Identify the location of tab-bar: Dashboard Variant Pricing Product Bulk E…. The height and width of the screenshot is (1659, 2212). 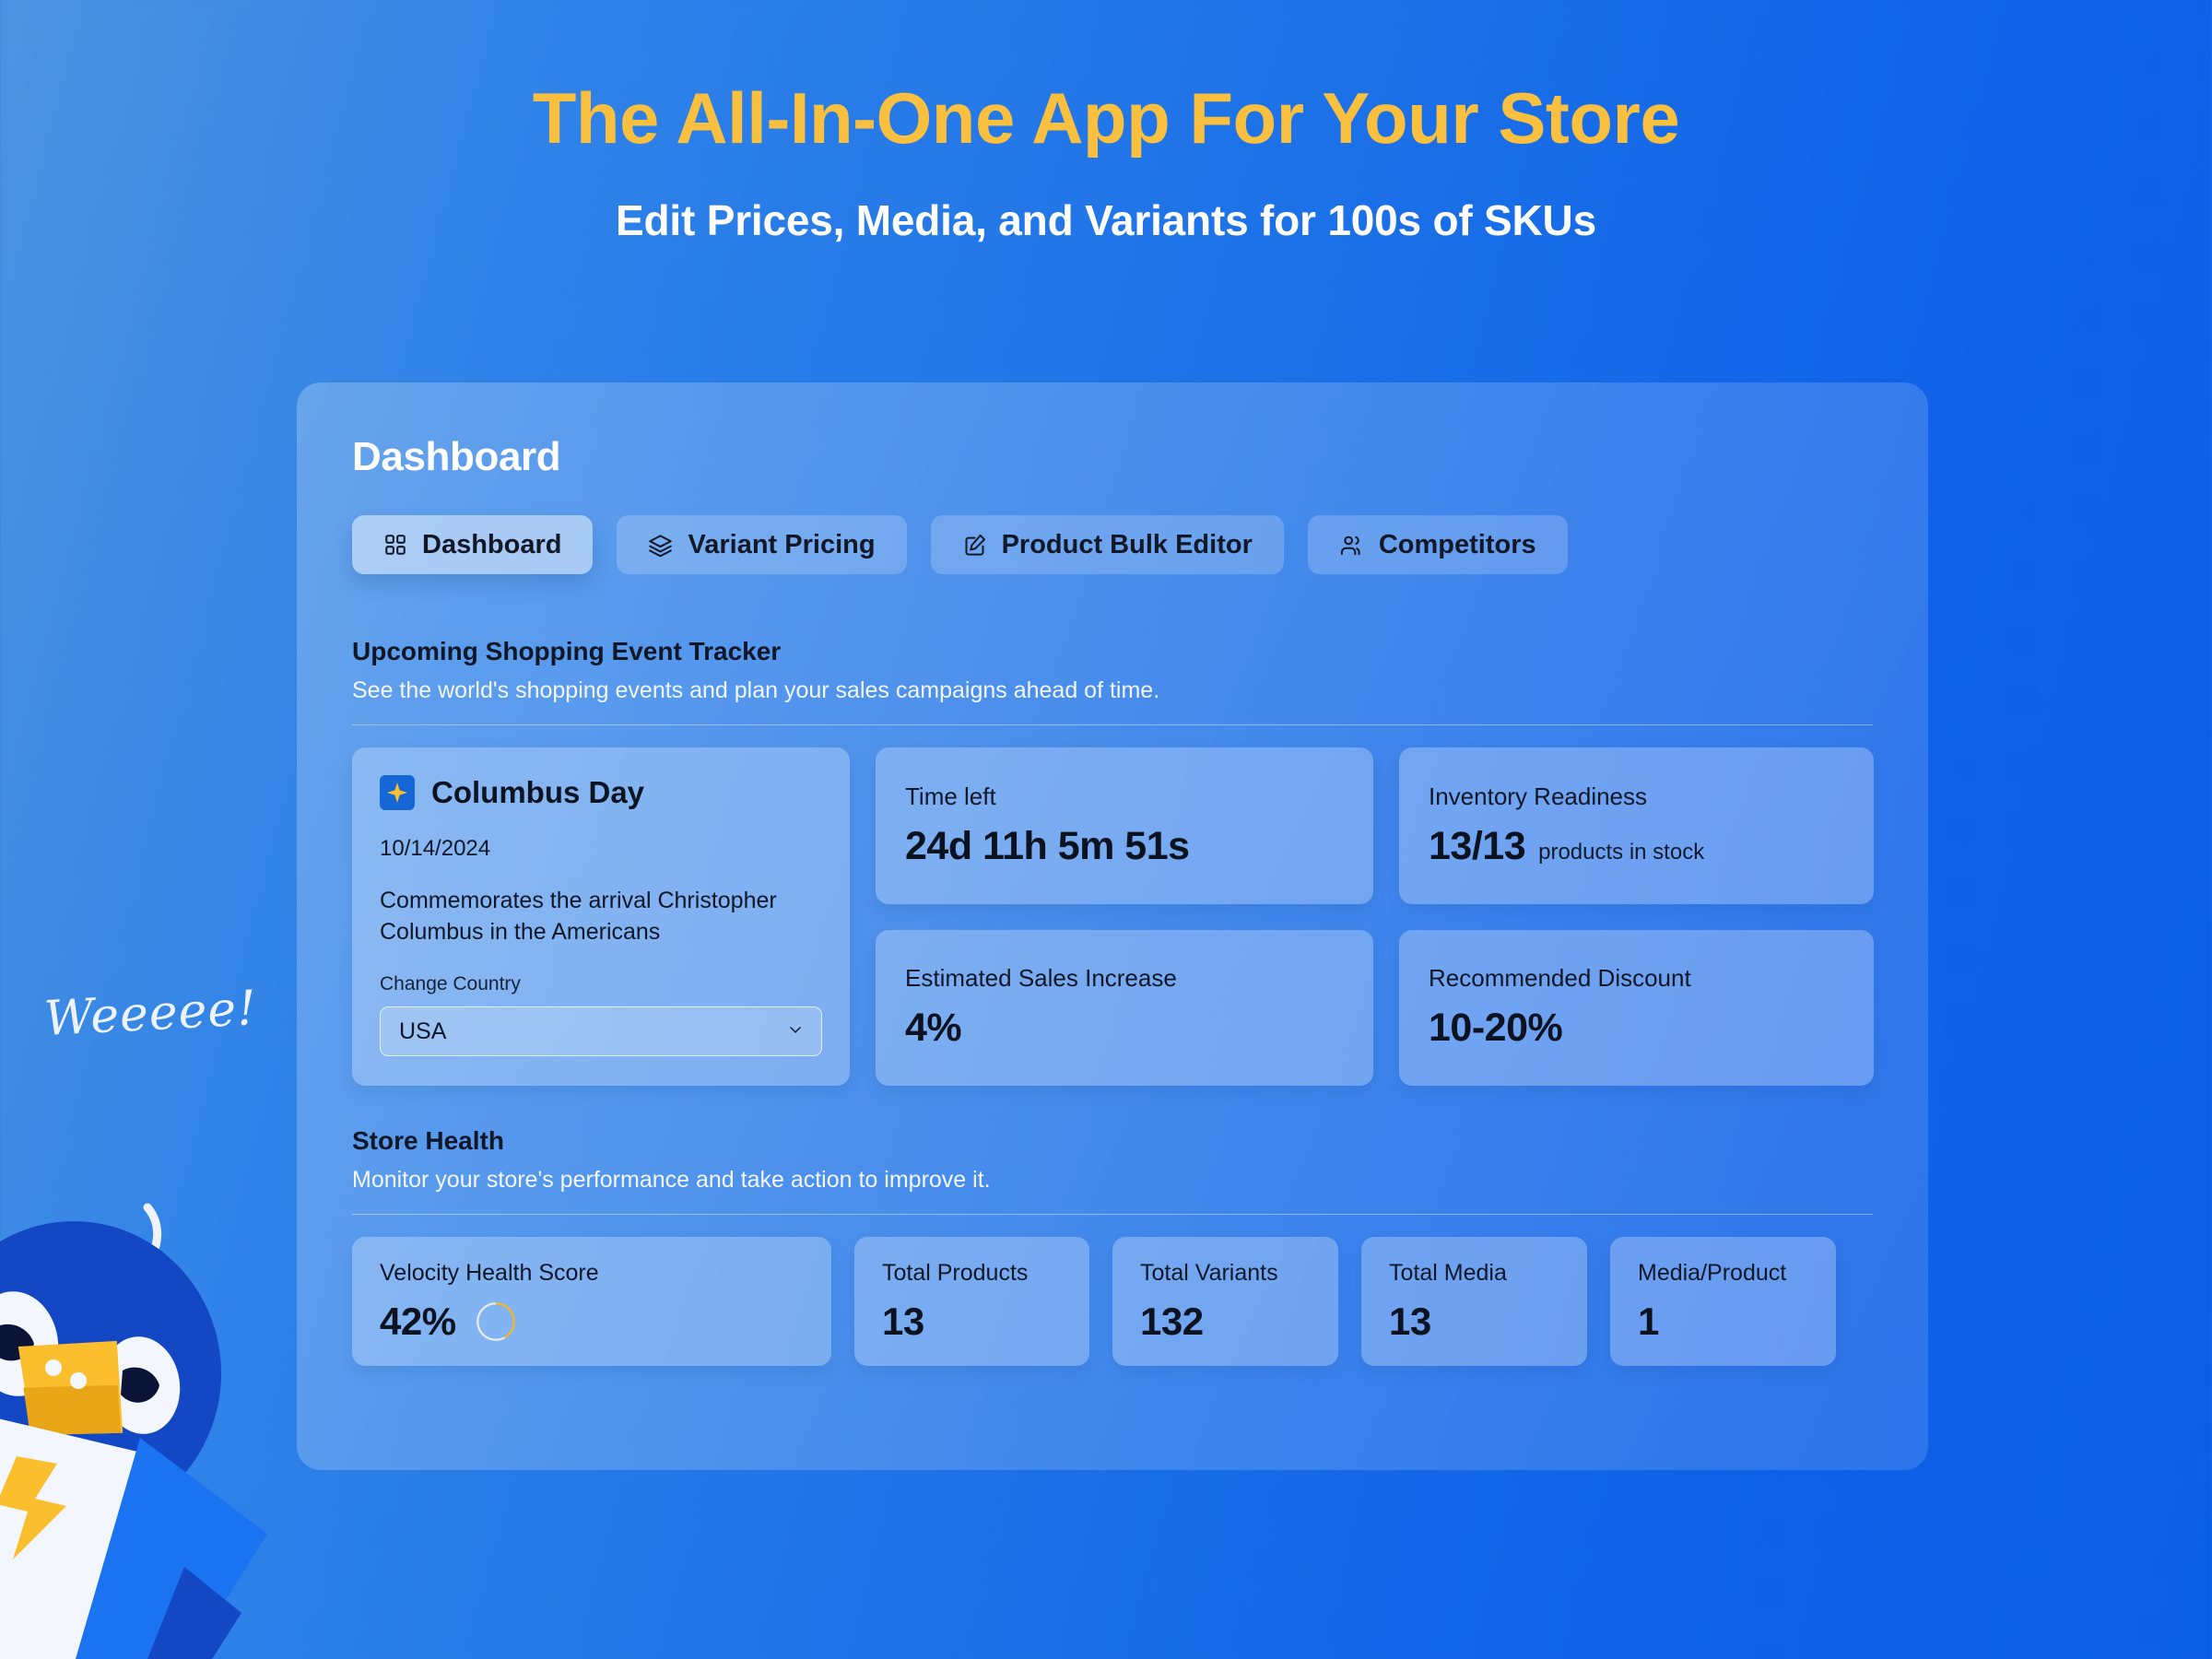
(1112, 544).